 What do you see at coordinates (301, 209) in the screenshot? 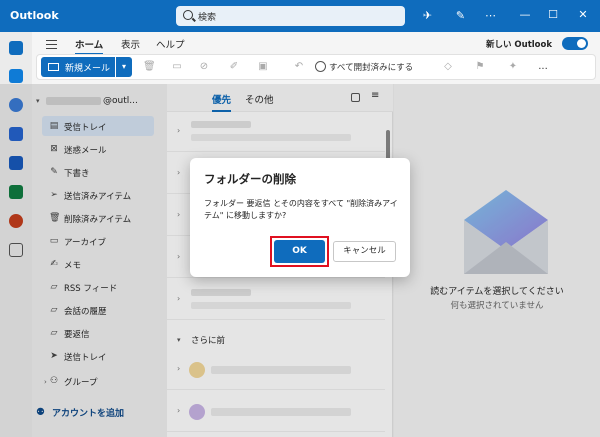
I see `dialog-message: フォルダー 要返信 とその内容をすべて "削除済みアイテム" に移動しますか?` at bounding box center [301, 209].